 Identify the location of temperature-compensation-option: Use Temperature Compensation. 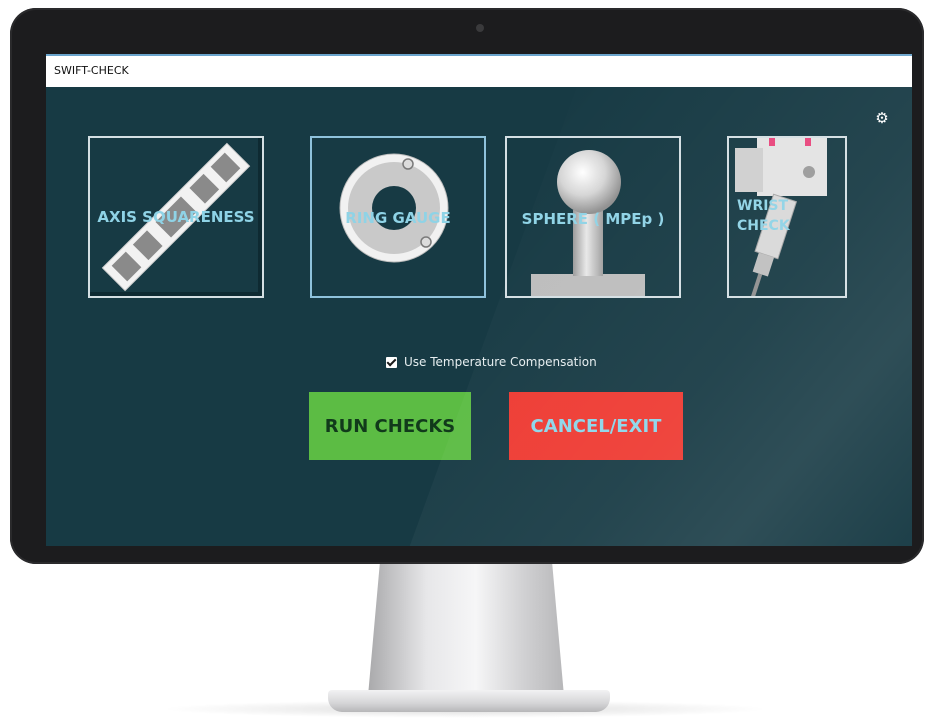
(491, 362).